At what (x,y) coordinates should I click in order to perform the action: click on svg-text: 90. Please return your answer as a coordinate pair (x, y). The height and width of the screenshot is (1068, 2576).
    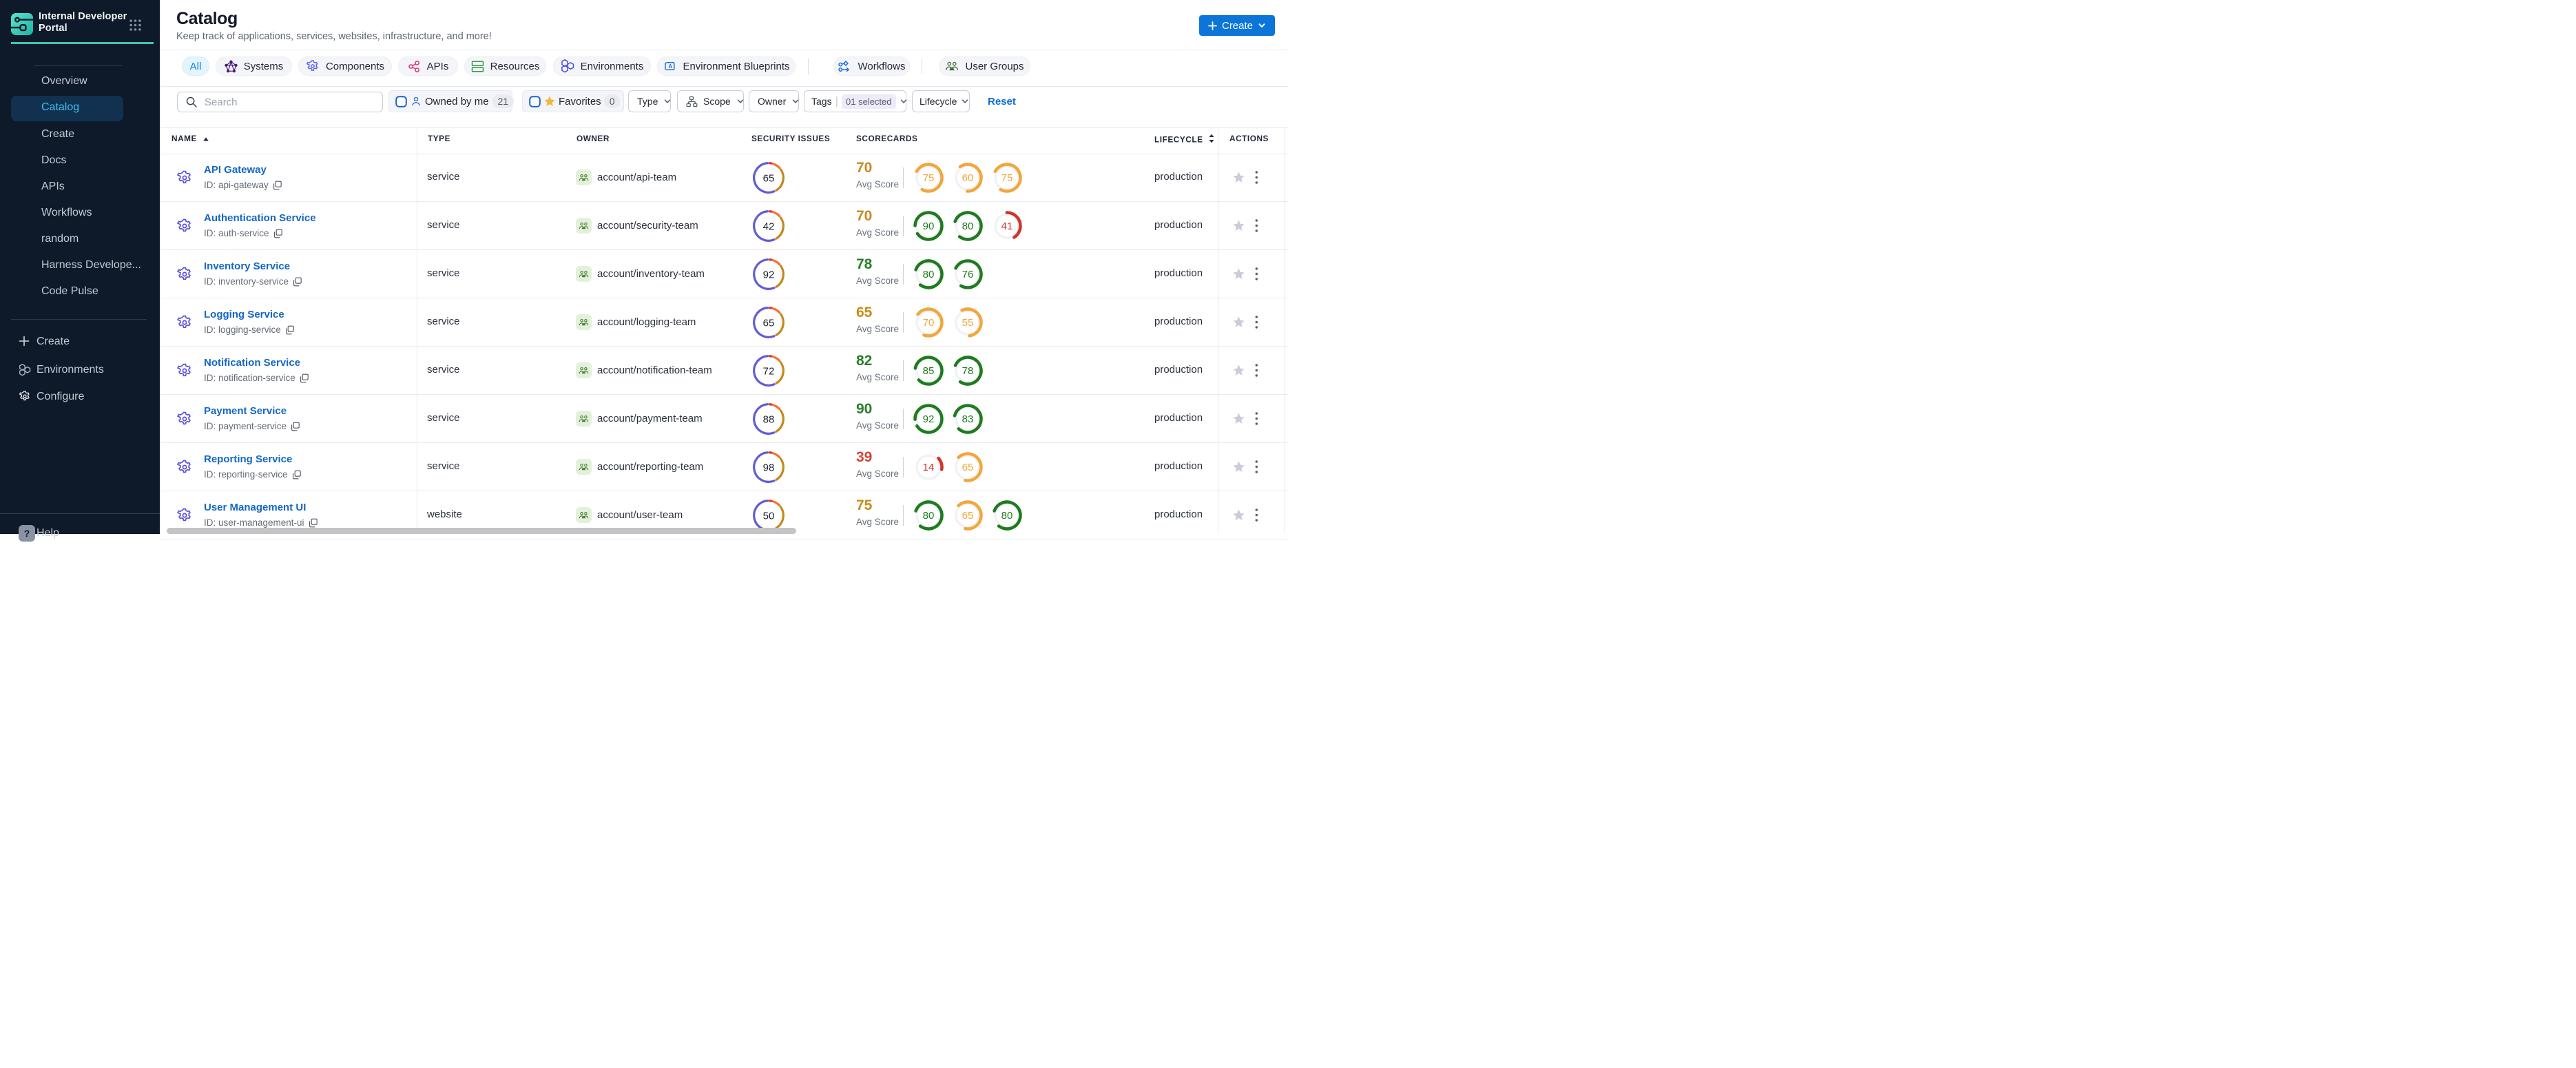
    Looking at the image, I should click on (929, 226).